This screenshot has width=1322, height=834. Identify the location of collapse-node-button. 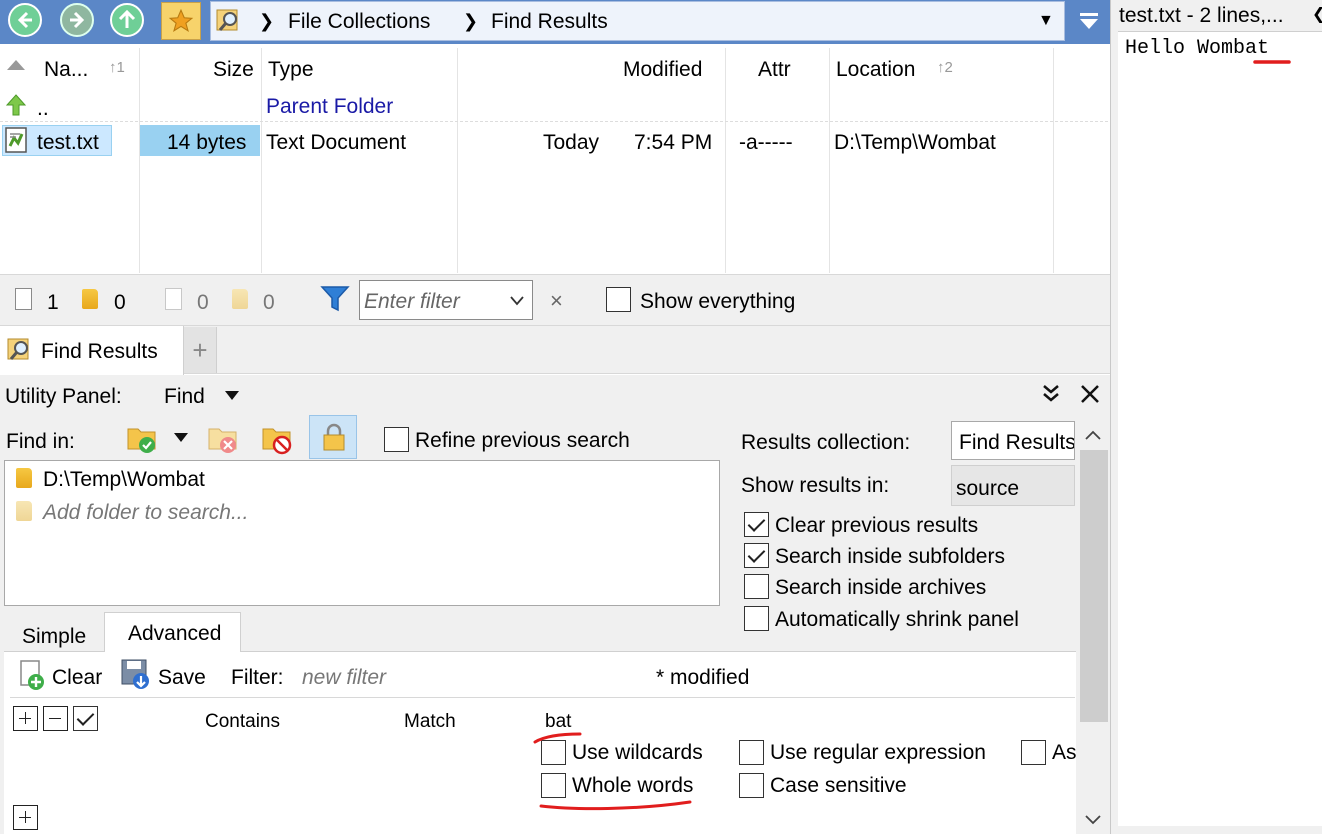
(55, 718).